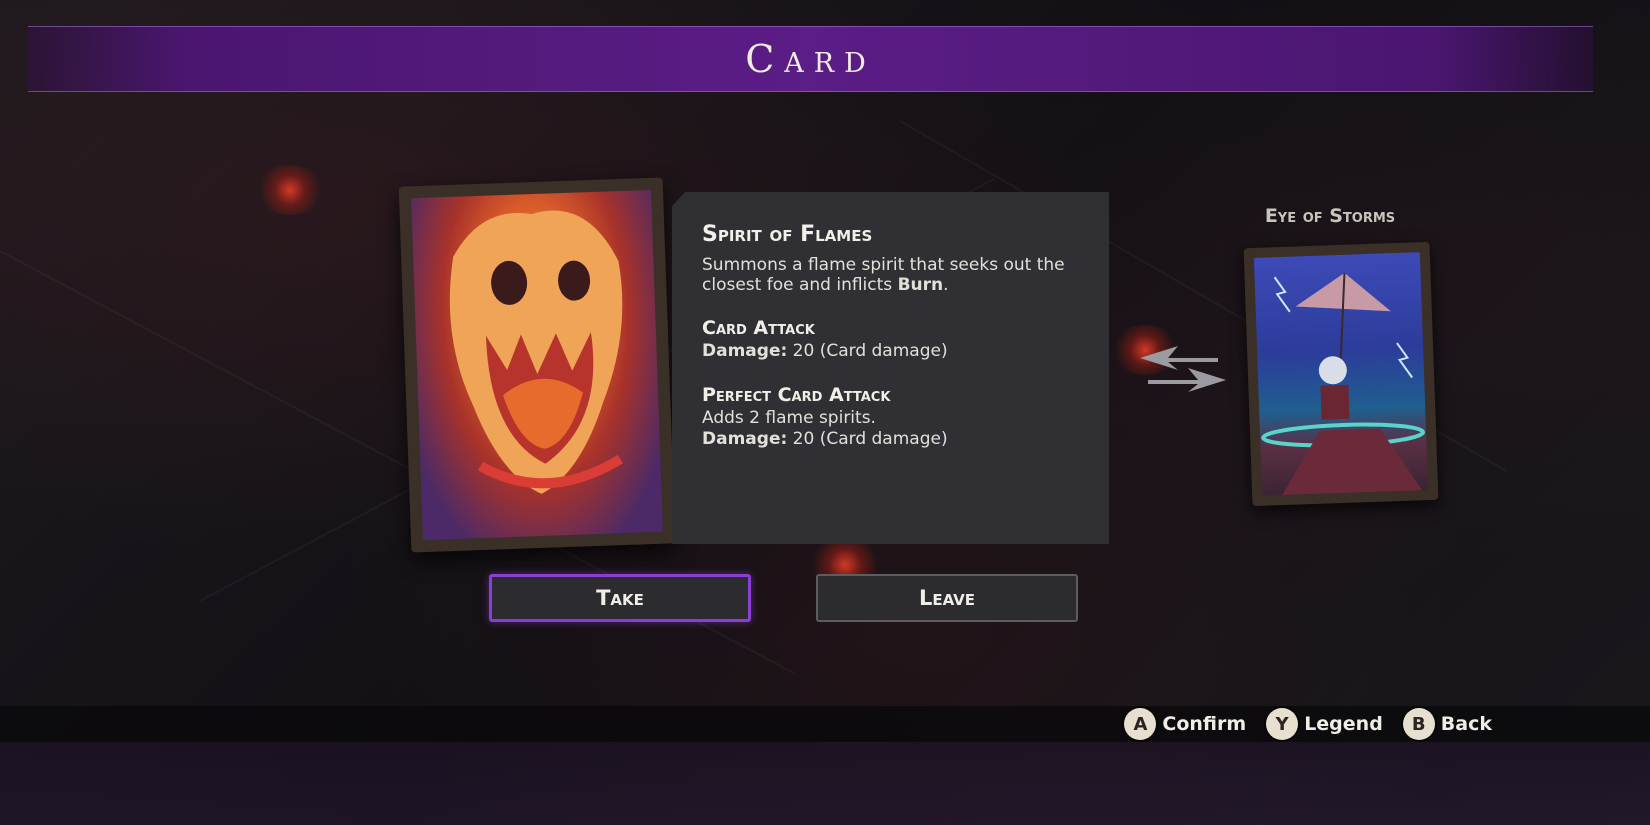  Describe the element at coordinates (290, 190) in the screenshot. I see `ember-glow` at that location.